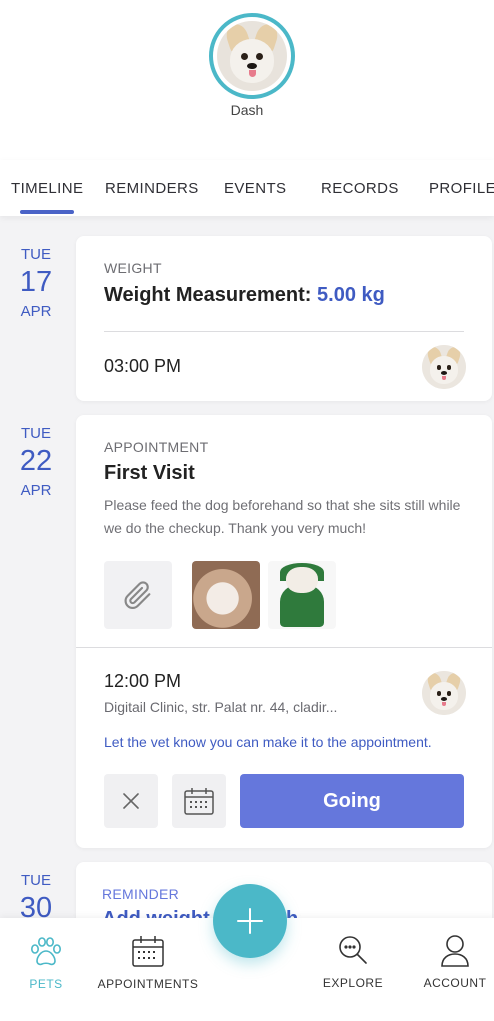 The image size is (494, 1021). Describe the element at coordinates (141, 894) in the screenshot. I see `entry-type: REMINDER` at that location.